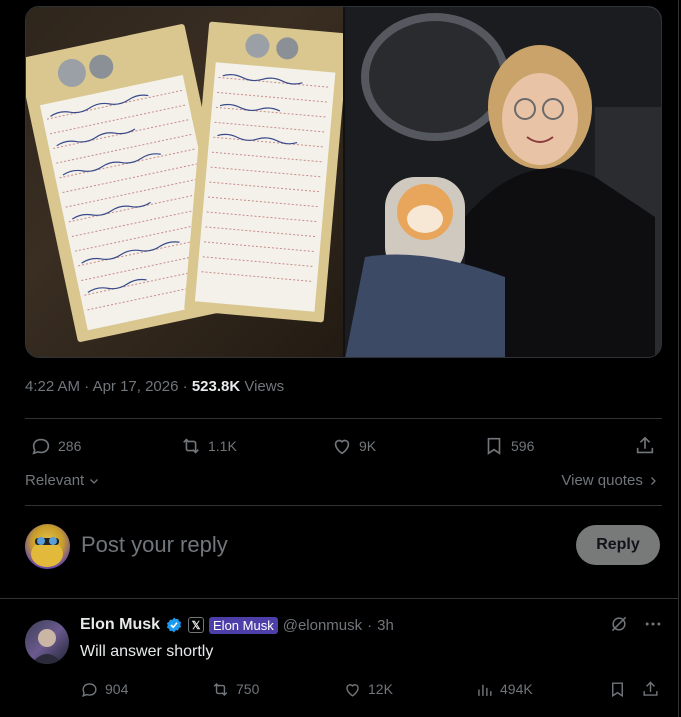 This screenshot has width=681, height=717. What do you see at coordinates (516, 689) in the screenshot?
I see `views-count: 494K` at bounding box center [516, 689].